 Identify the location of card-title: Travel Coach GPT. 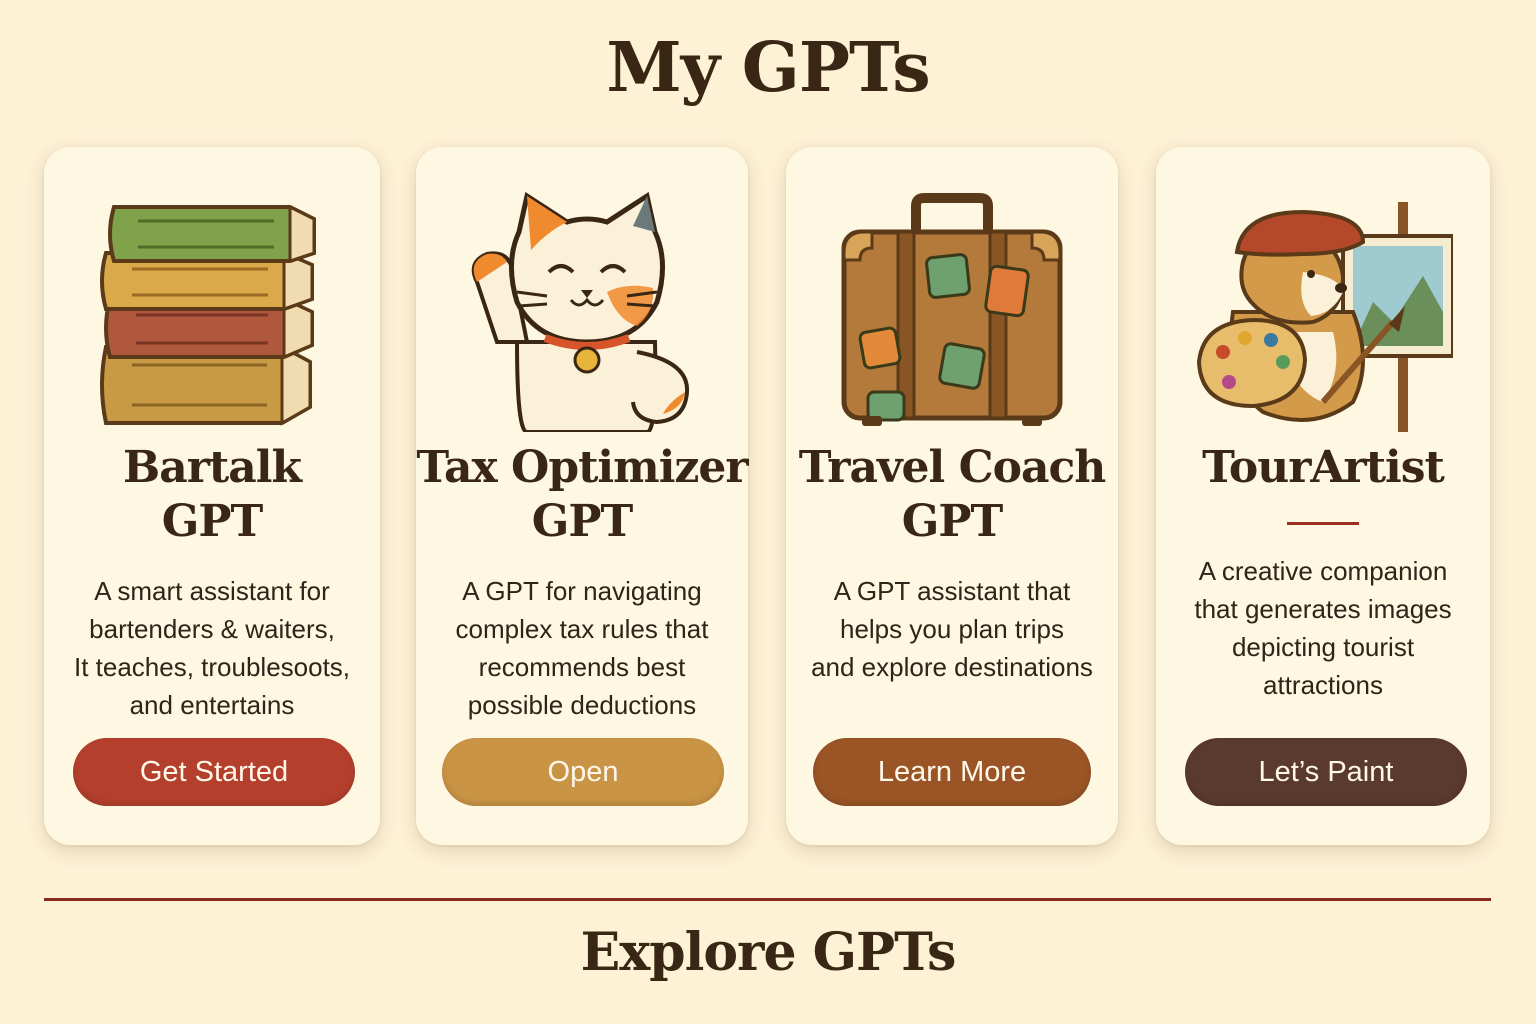
(952, 494).